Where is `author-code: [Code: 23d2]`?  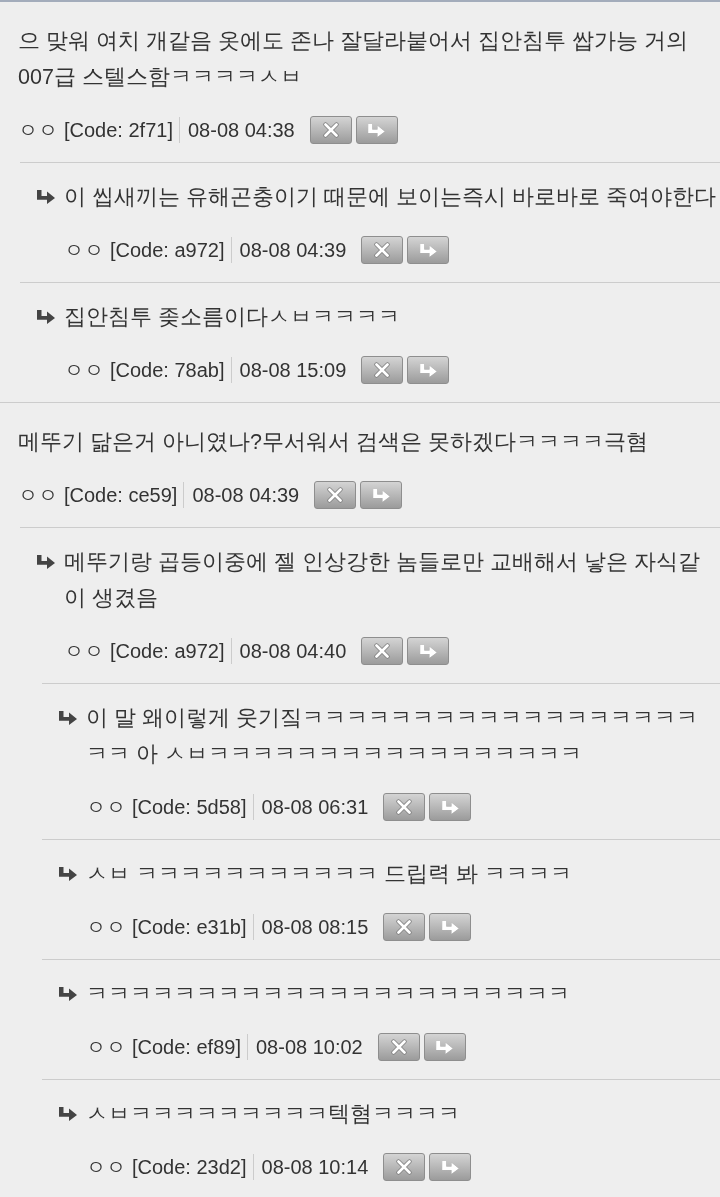 author-code: [Code: 23d2] is located at coordinates (189, 1167).